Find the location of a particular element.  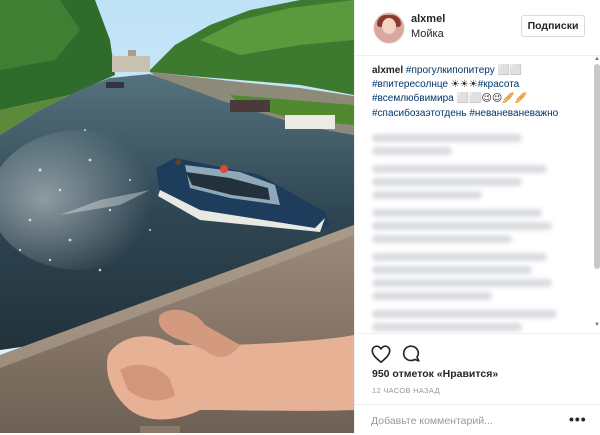

hashtag: #красота is located at coordinates (499, 84).